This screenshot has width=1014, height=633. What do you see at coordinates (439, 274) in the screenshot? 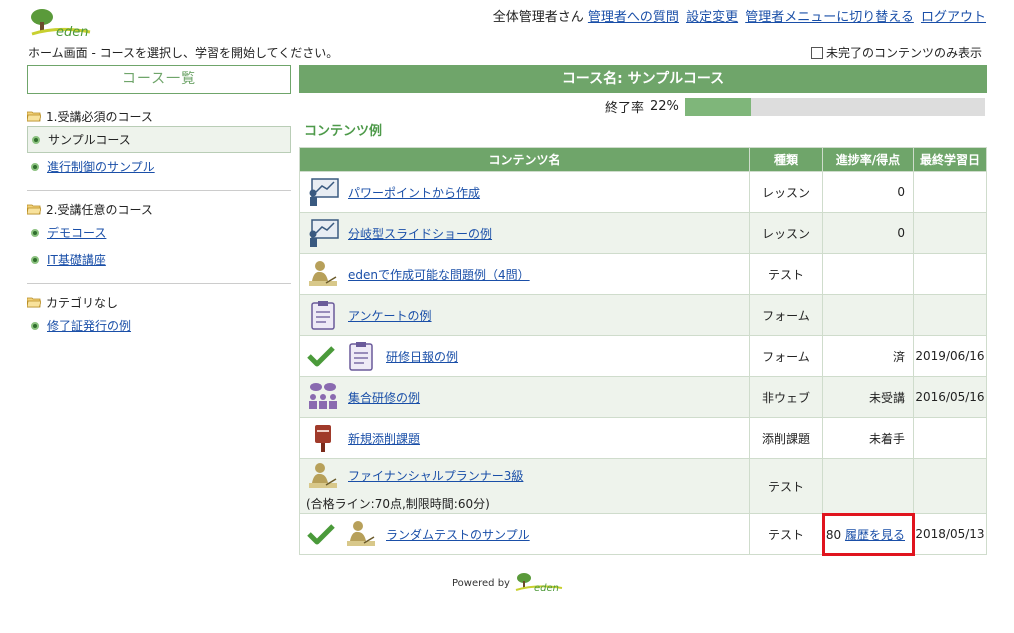
I see `content-link: edenで作成可能な問題例（4問）` at bounding box center [439, 274].